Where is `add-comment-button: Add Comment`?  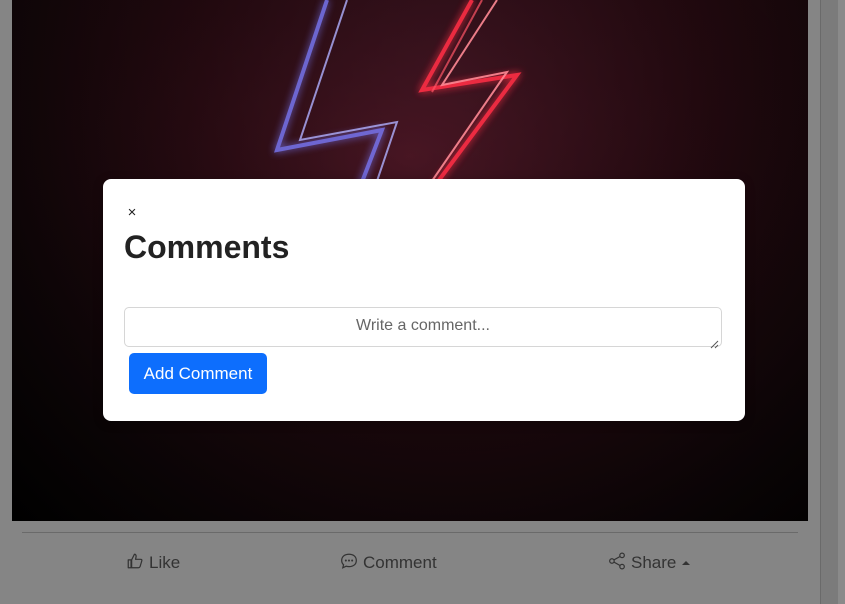 add-comment-button: Add Comment is located at coordinates (198, 373).